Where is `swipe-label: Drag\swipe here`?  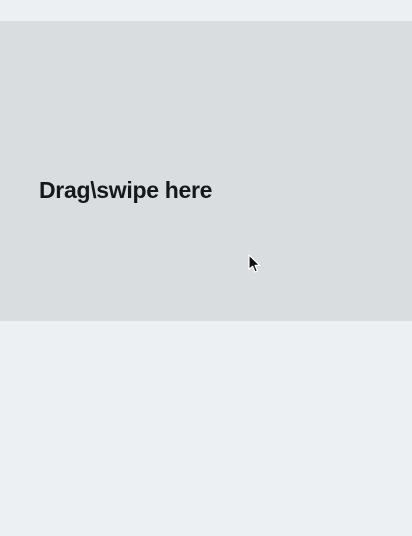
swipe-label: Drag\swipe here is located at coordinates (126, 190).